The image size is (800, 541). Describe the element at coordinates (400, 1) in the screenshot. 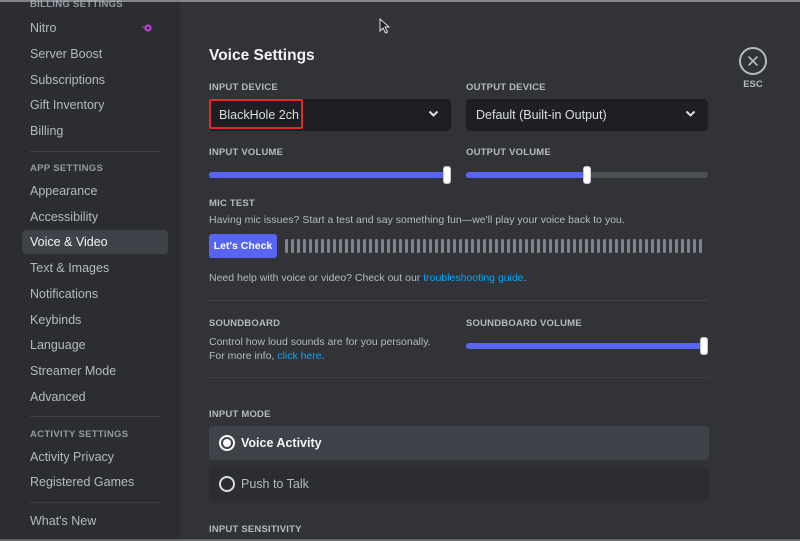

I see `window-top-edge` at that location.